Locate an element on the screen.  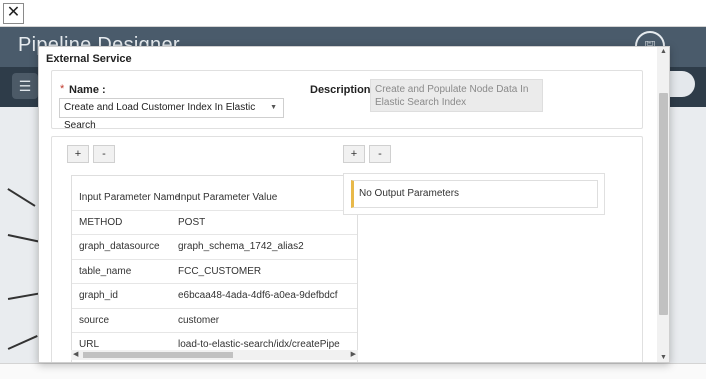
close-icon: ✕ is located at coordinates (13, 13).